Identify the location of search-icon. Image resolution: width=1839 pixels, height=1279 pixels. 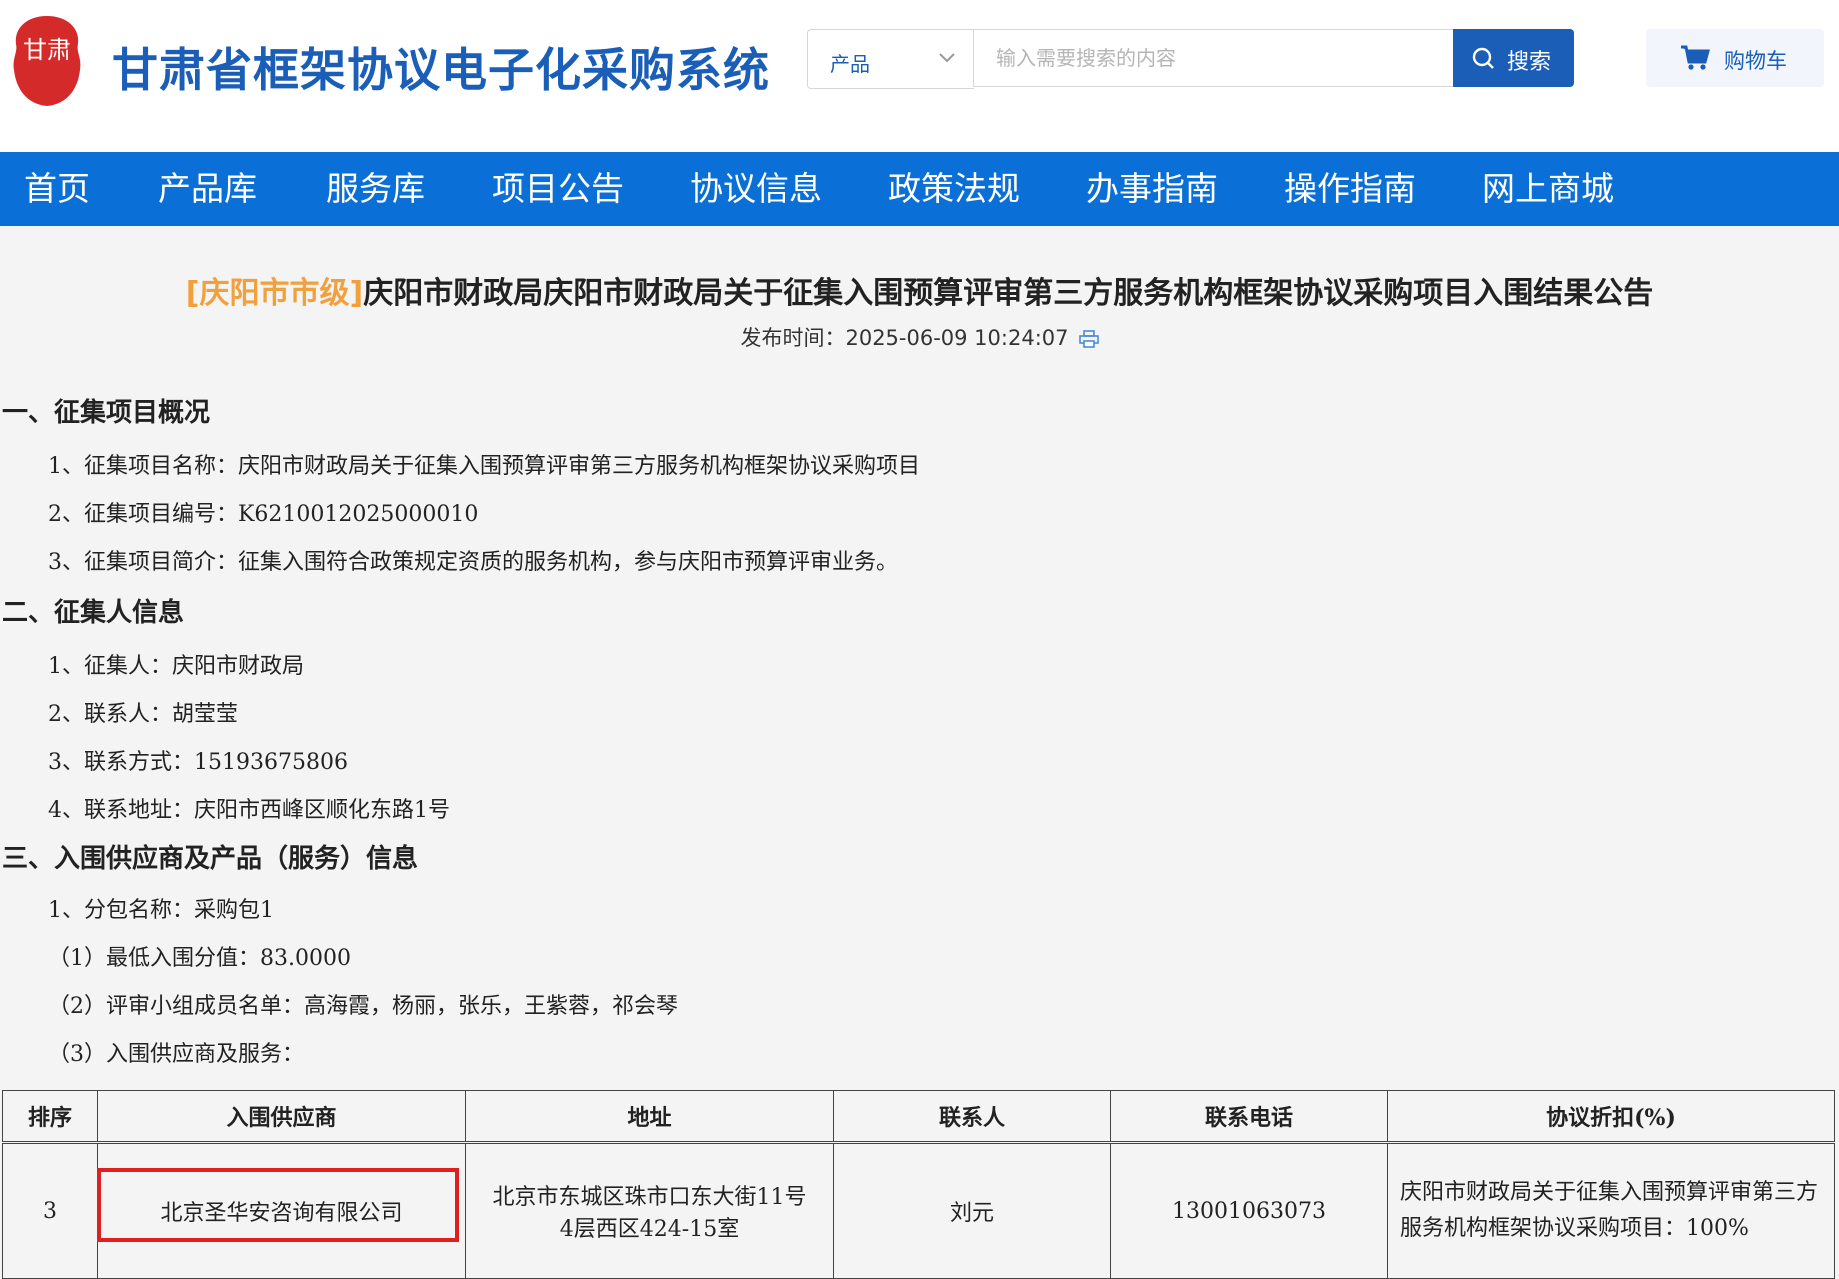
(1483, 58).